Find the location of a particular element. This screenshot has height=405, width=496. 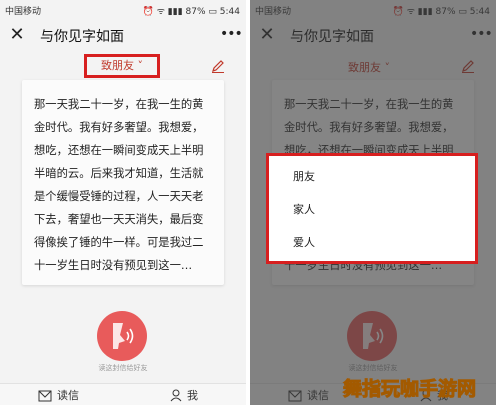

envelope-icon is located at coordinates (45, 396).